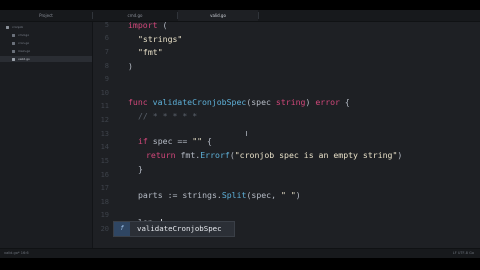 Image resolution: width=480 pixels, height=270 pixels. I want to click on code-line: if spec == "" {, so click(175, 141).